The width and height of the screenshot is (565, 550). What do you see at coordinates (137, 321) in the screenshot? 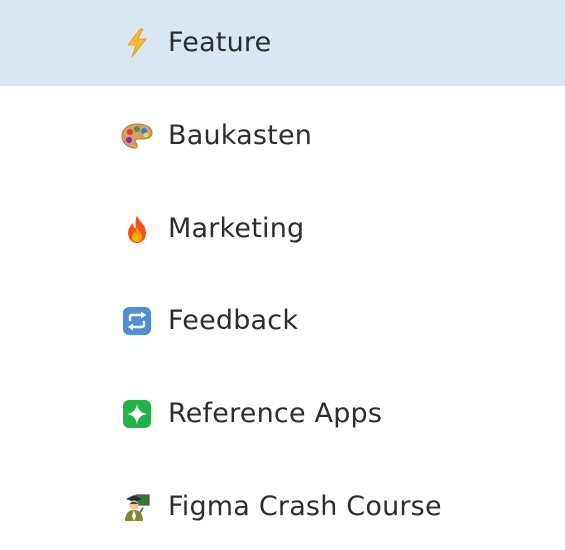
I see `repeat-arrows-icon` at bounding box center [137, 321].